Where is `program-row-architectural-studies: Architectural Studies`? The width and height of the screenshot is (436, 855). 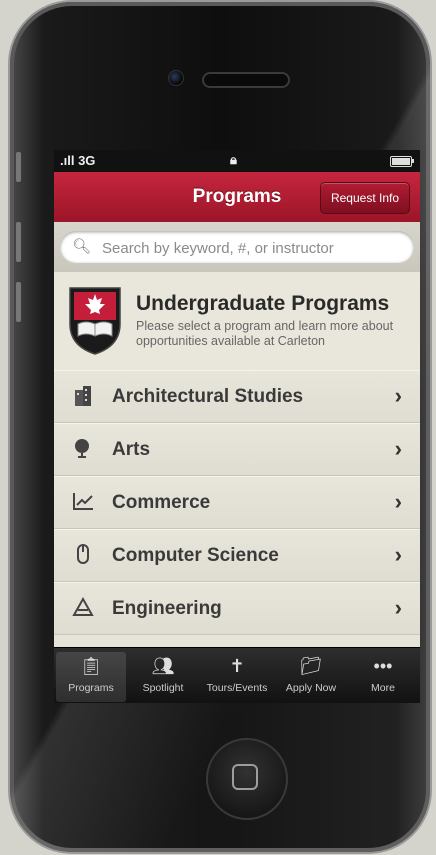 program-row-architectural-studies: Architectural Studies is located at coordinates (237, 396).